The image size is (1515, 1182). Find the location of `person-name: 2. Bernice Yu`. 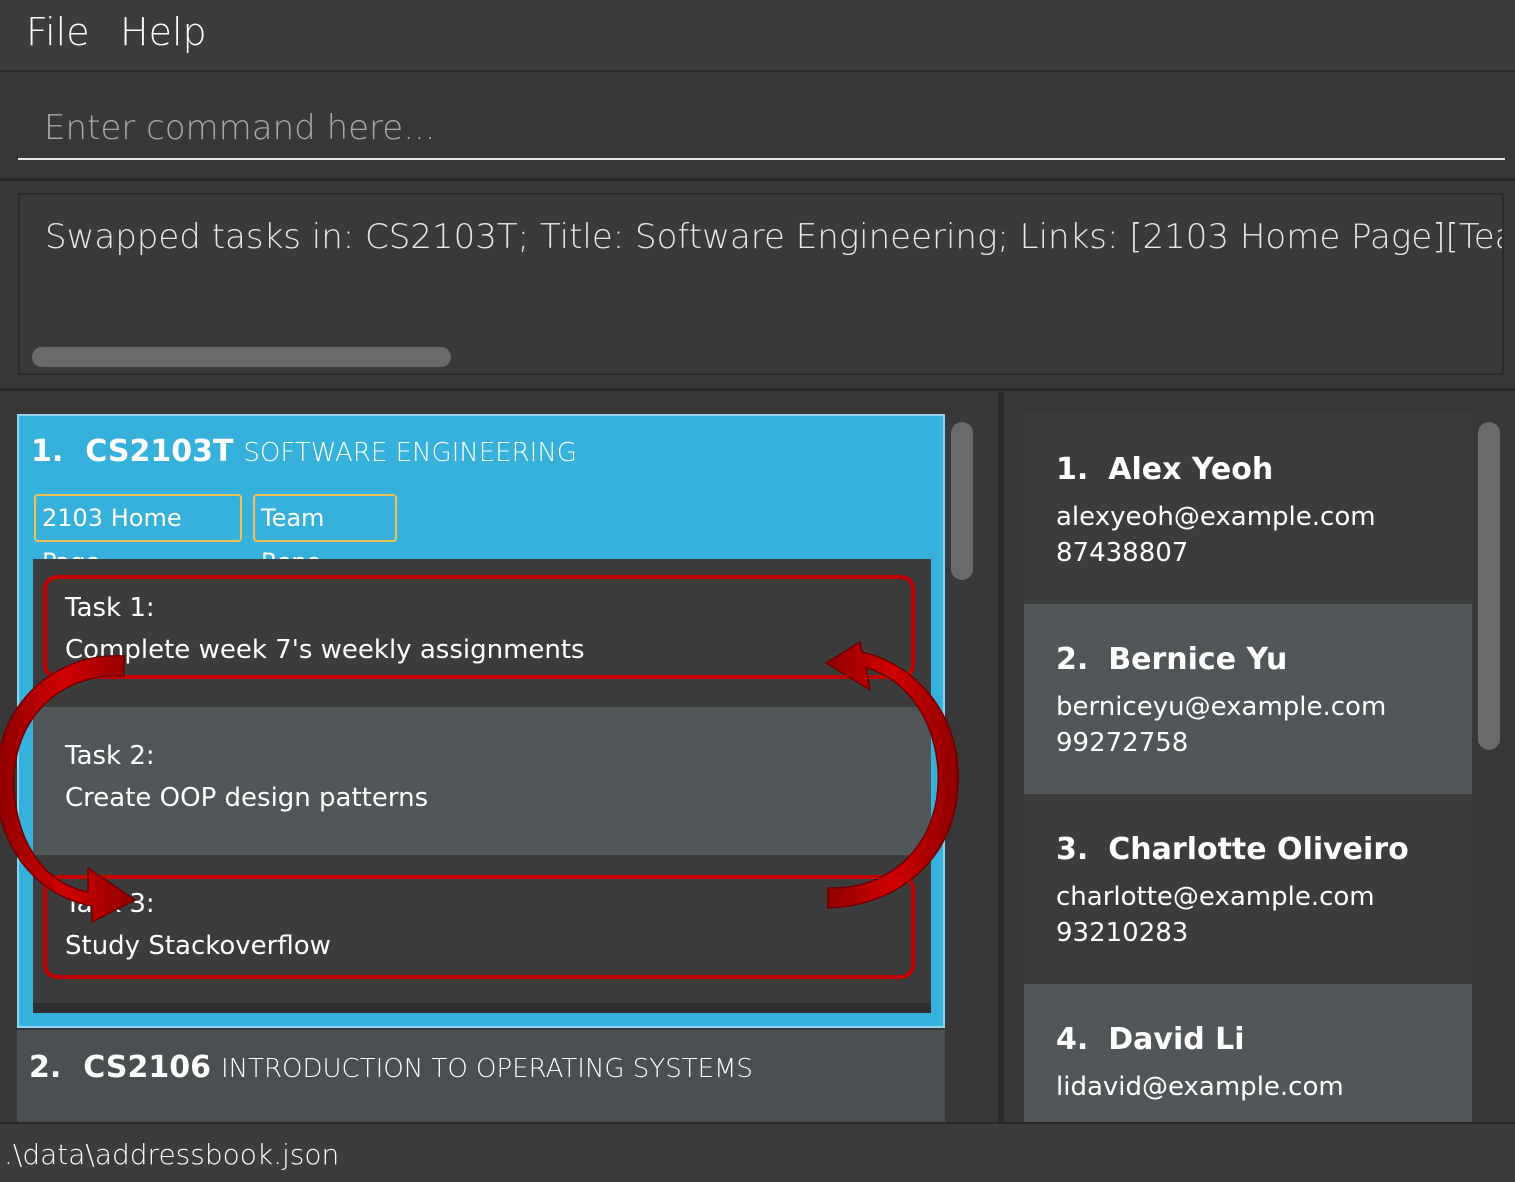

person-name: 2. Bernice Yu is located at coordinates (1172, 659).